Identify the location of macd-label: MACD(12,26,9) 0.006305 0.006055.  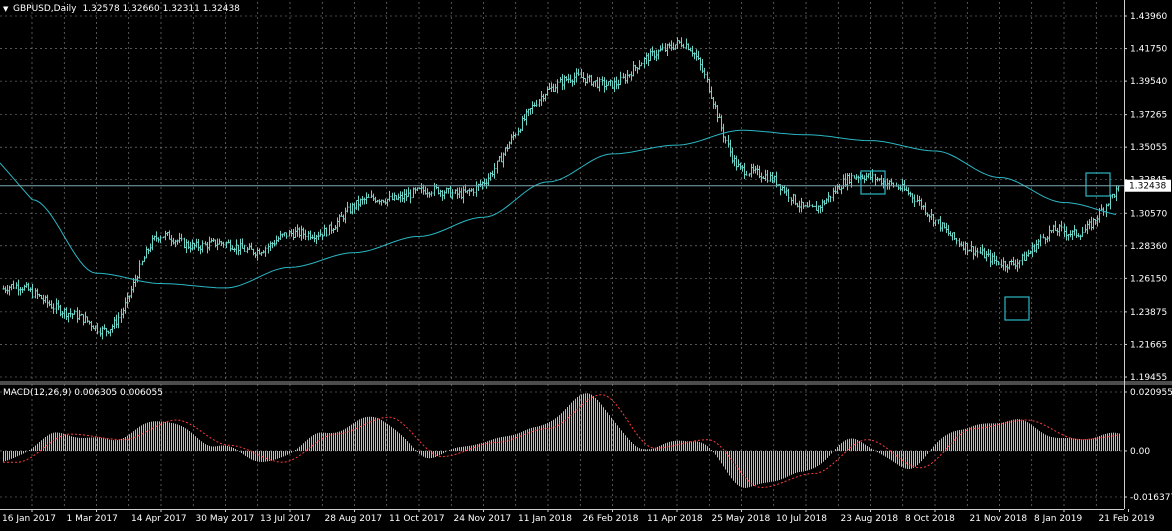
(83, 393).